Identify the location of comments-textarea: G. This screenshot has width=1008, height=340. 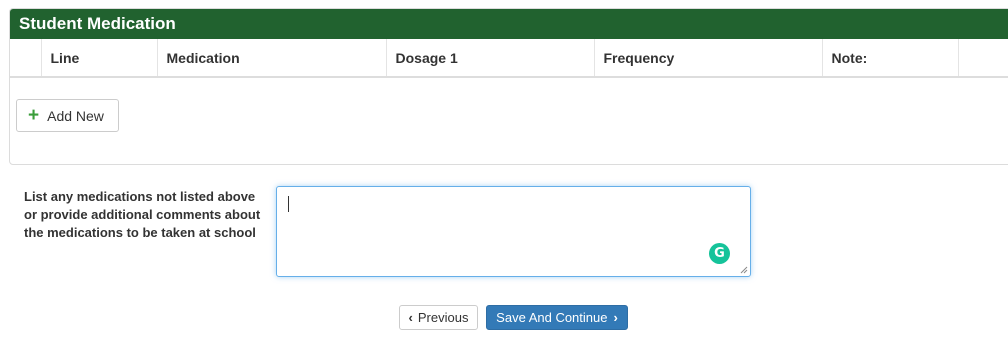
(513, 231).